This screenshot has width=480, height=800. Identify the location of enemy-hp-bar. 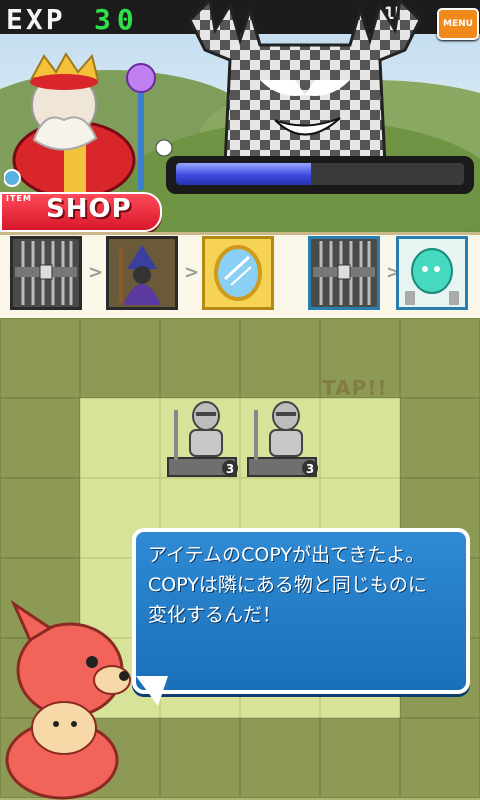
(320, 174).